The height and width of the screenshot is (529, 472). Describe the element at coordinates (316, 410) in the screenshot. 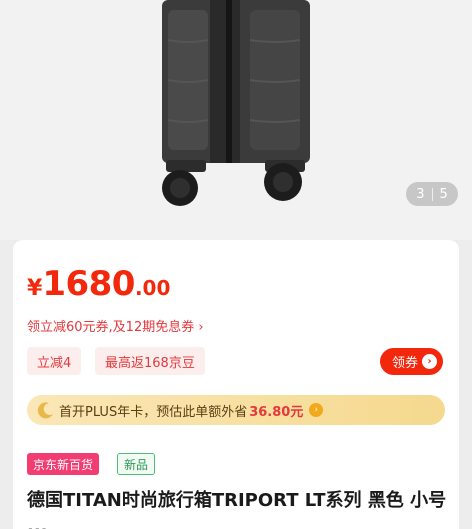

I see `coin-arrow-icon: ›` at that location.